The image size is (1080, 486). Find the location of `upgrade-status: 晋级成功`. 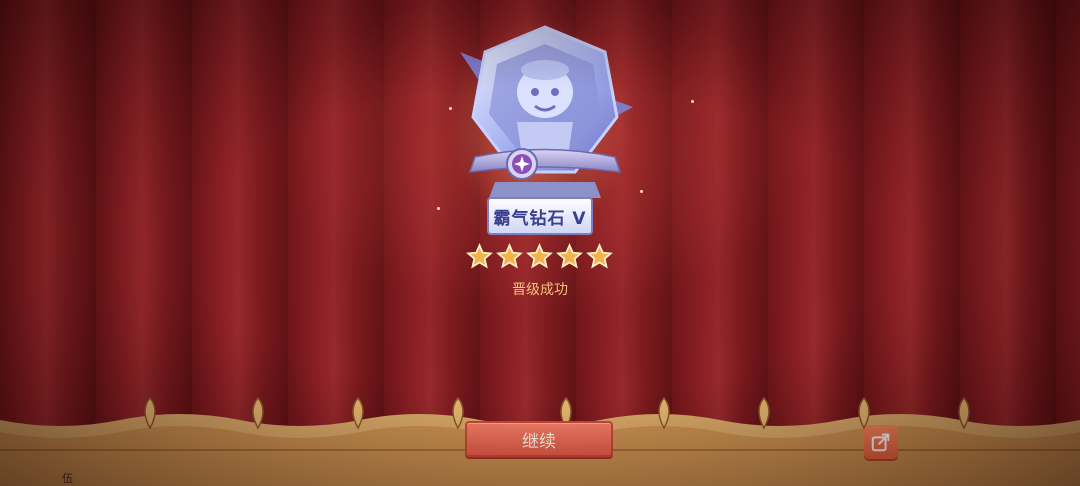

upgrade-status: 晋级成功 is located at coordinates (540, 290).